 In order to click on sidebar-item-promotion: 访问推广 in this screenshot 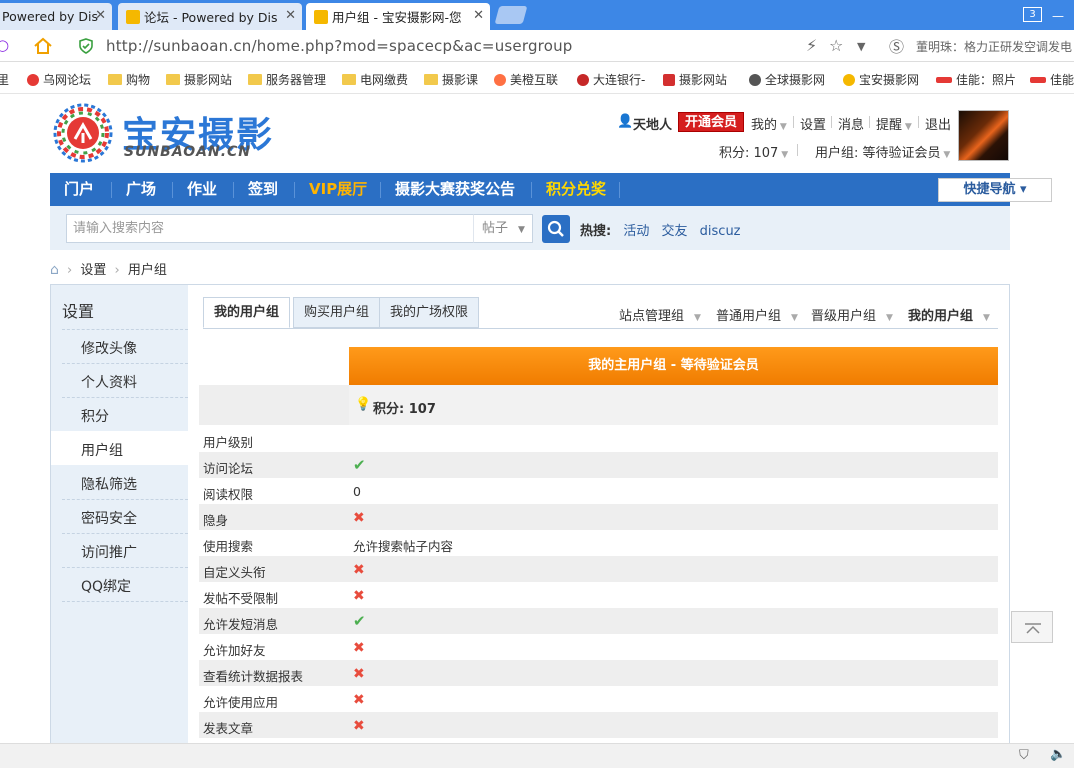, I will do `click(109, 552)`.